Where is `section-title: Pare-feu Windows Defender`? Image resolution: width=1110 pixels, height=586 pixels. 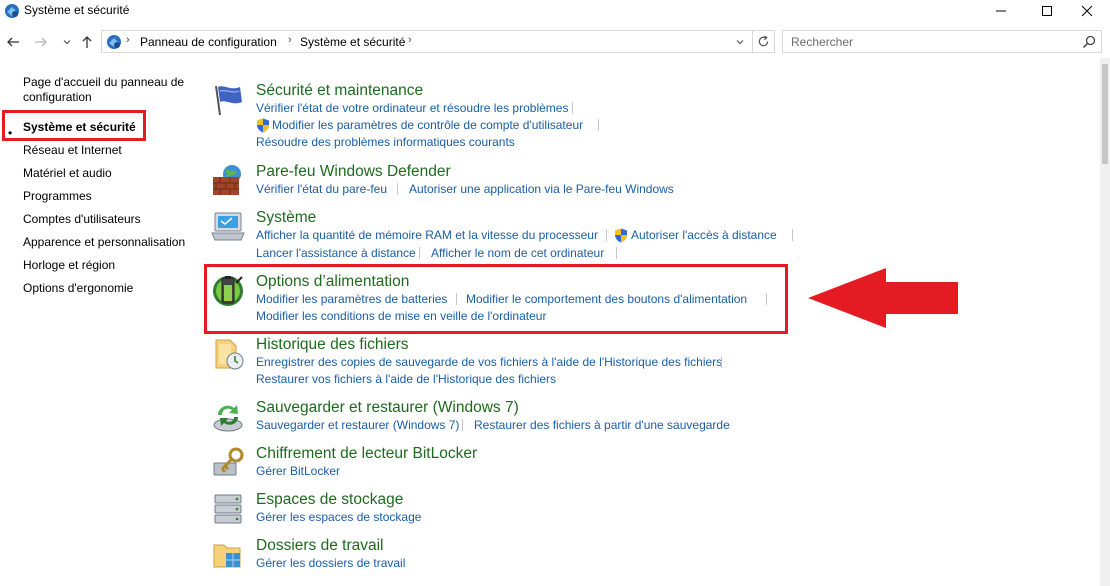 section-title: Pare-feu Windows Defender is located at coordinates (353, 172).